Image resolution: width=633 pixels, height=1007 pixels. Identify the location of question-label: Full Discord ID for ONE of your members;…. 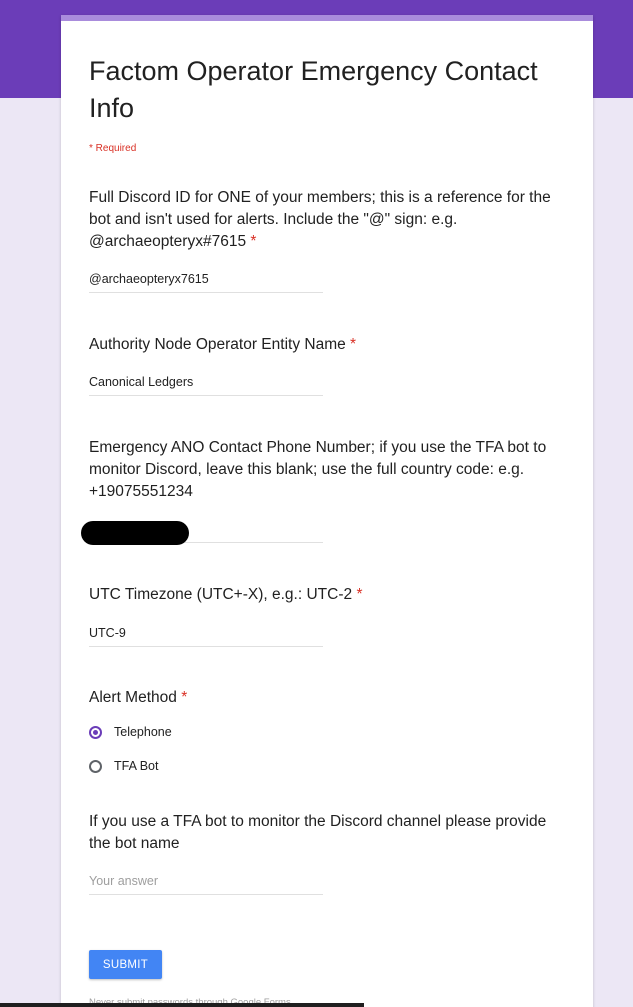
(320, 219).